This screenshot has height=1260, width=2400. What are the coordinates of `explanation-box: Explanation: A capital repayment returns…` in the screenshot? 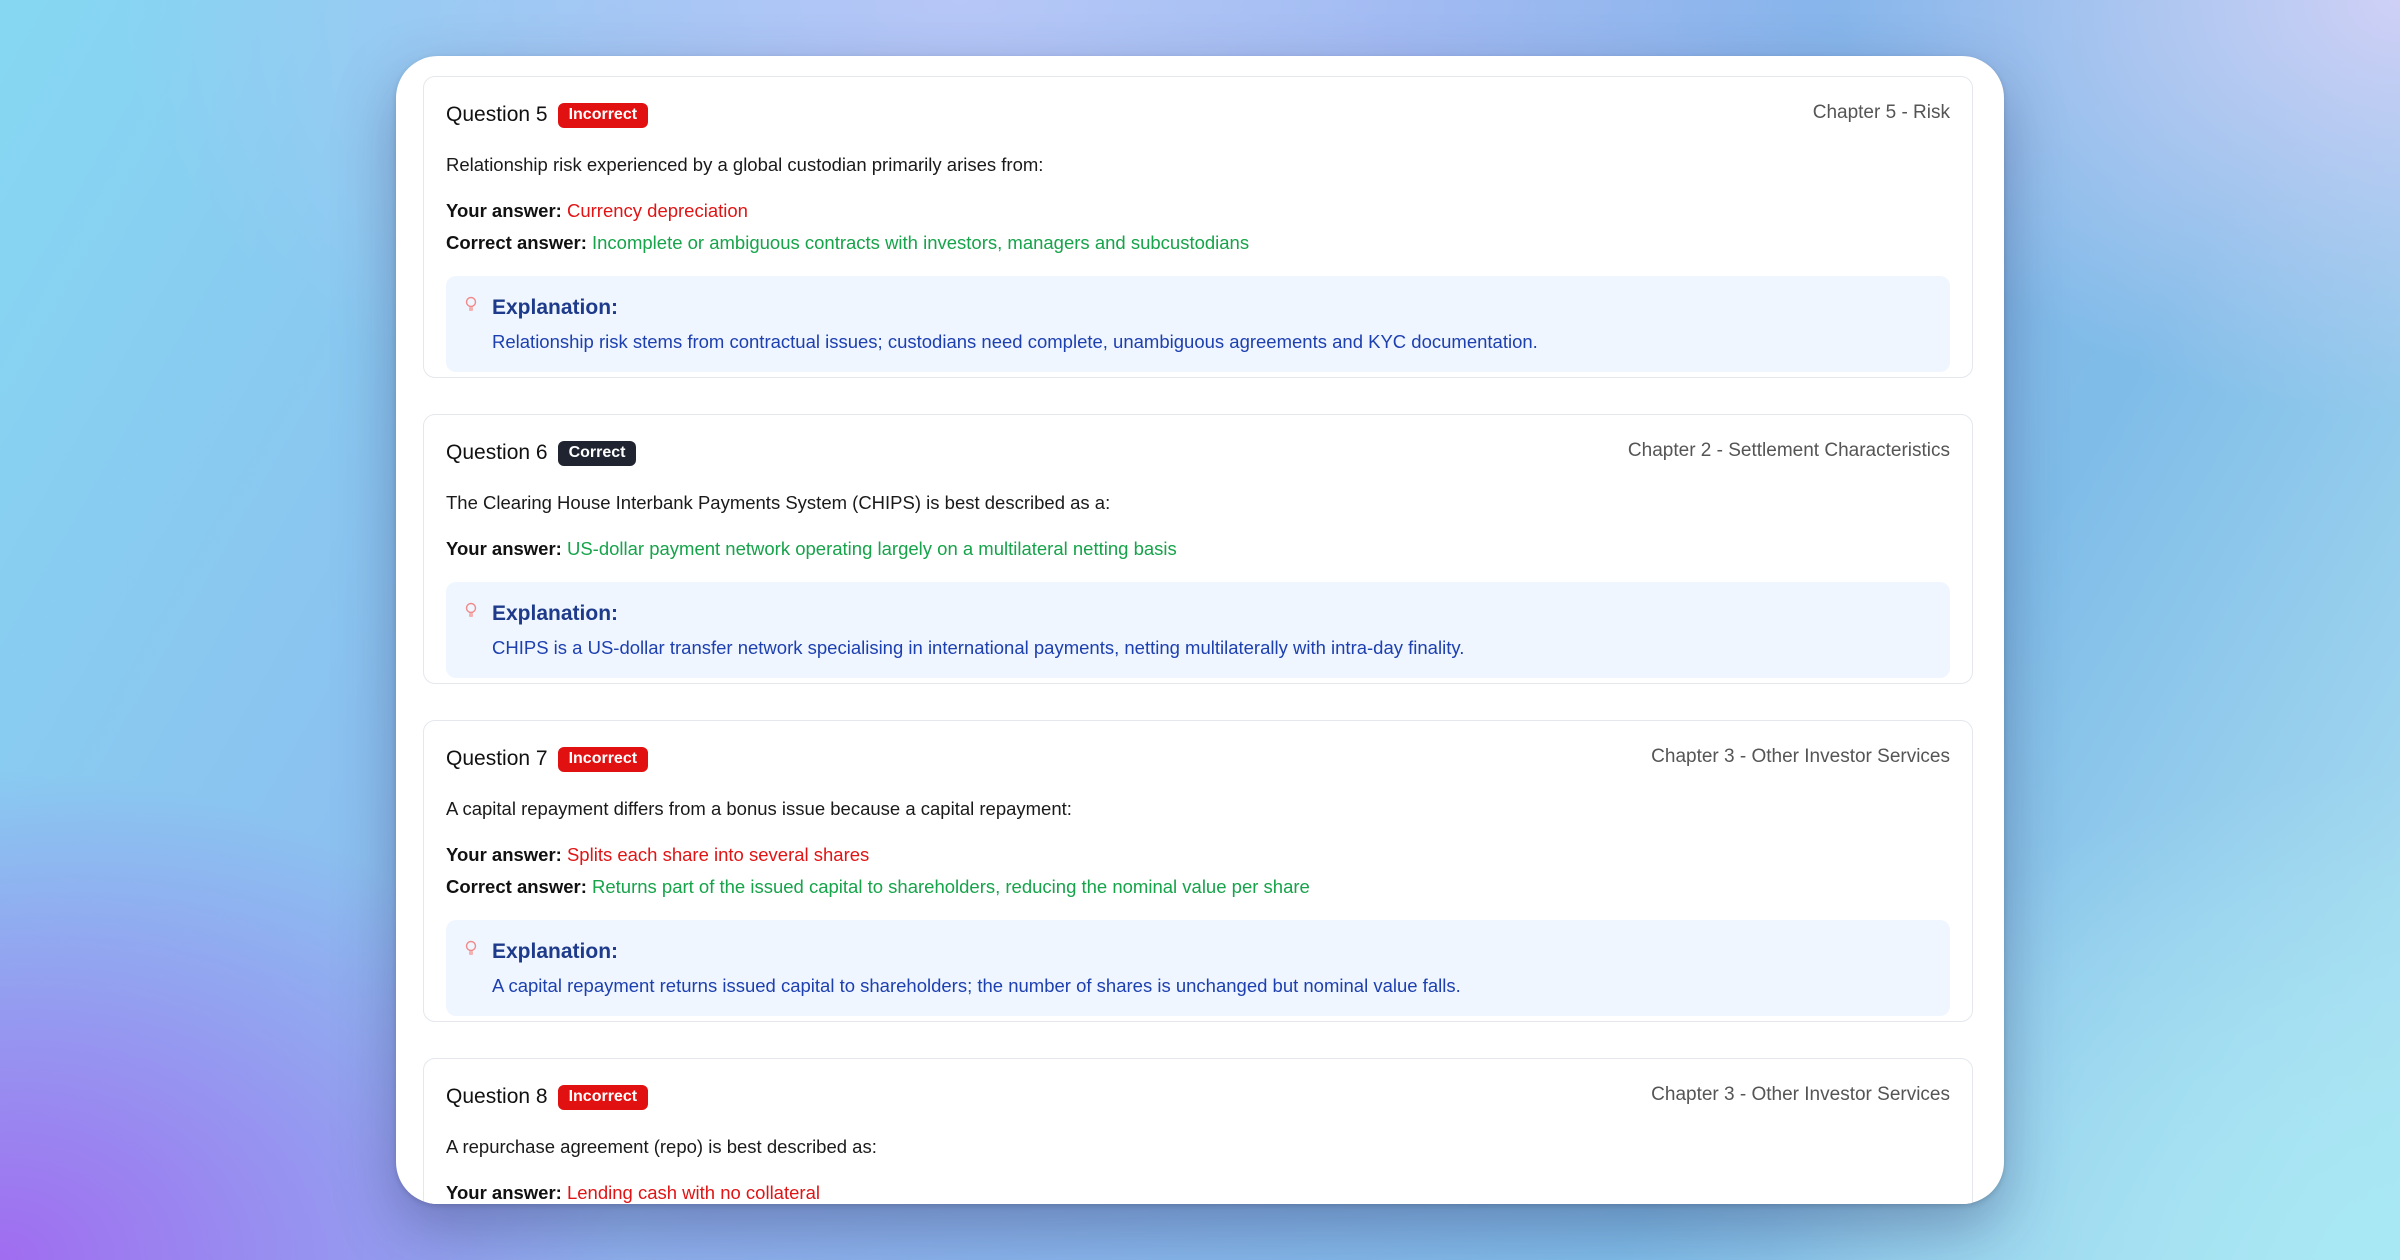 It's located at (1198, 968).